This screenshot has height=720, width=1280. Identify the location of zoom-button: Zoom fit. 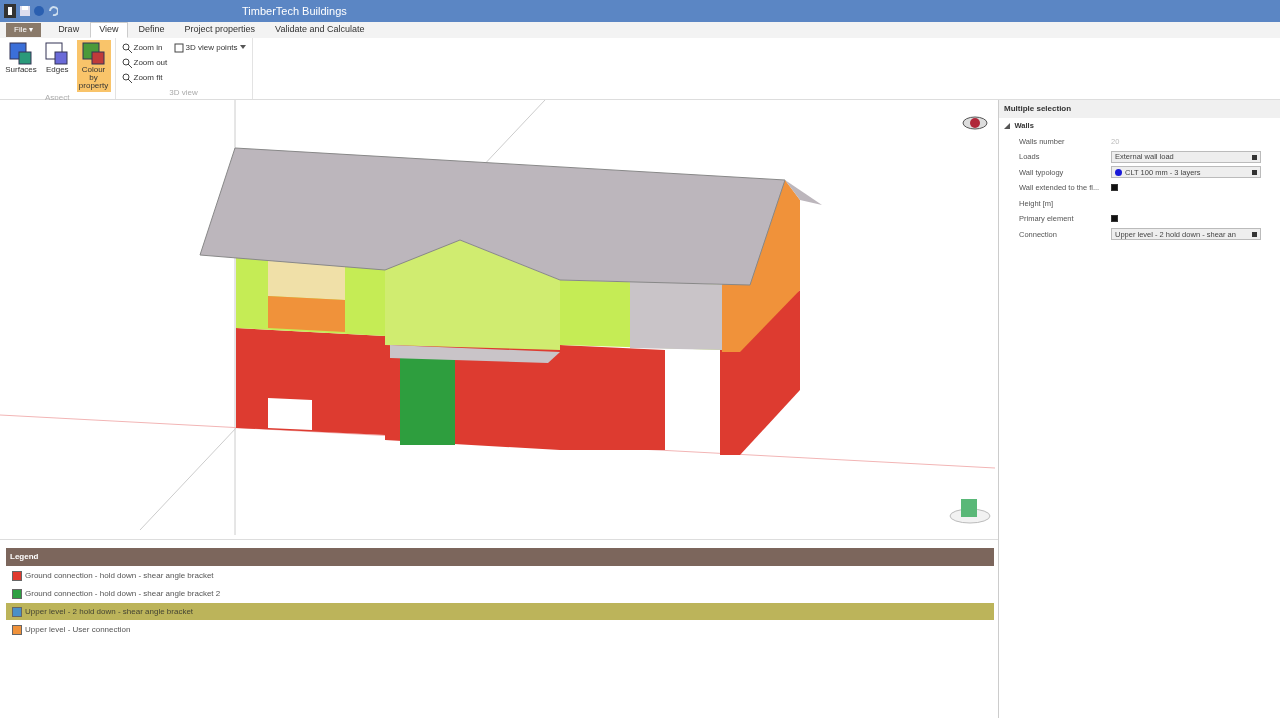
(144, 77).